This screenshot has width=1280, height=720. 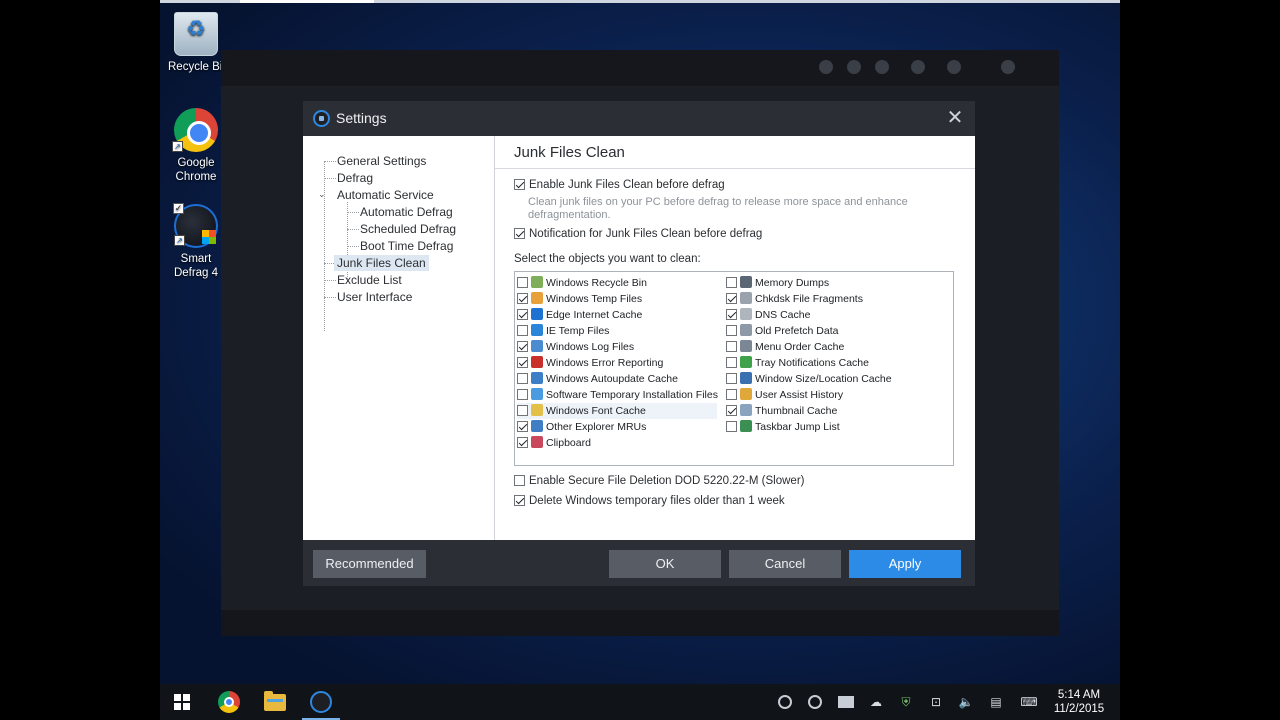 I want to click on taskbar-file-explorer-icon, so click(x=275, y=701).